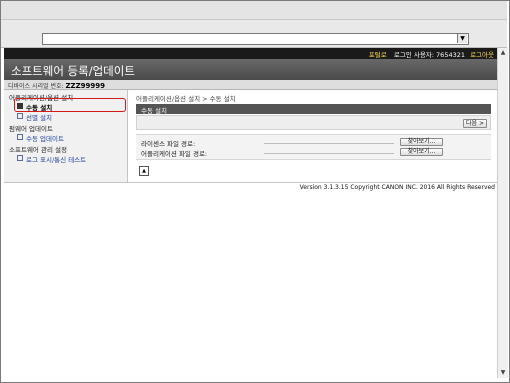 Image resolution: width=510 pixels, height=383 pixels. What do you see at coordinates (475, 123) in the screenshot?
I see `next-button: 다음 >` at bounding box center [475, 123].